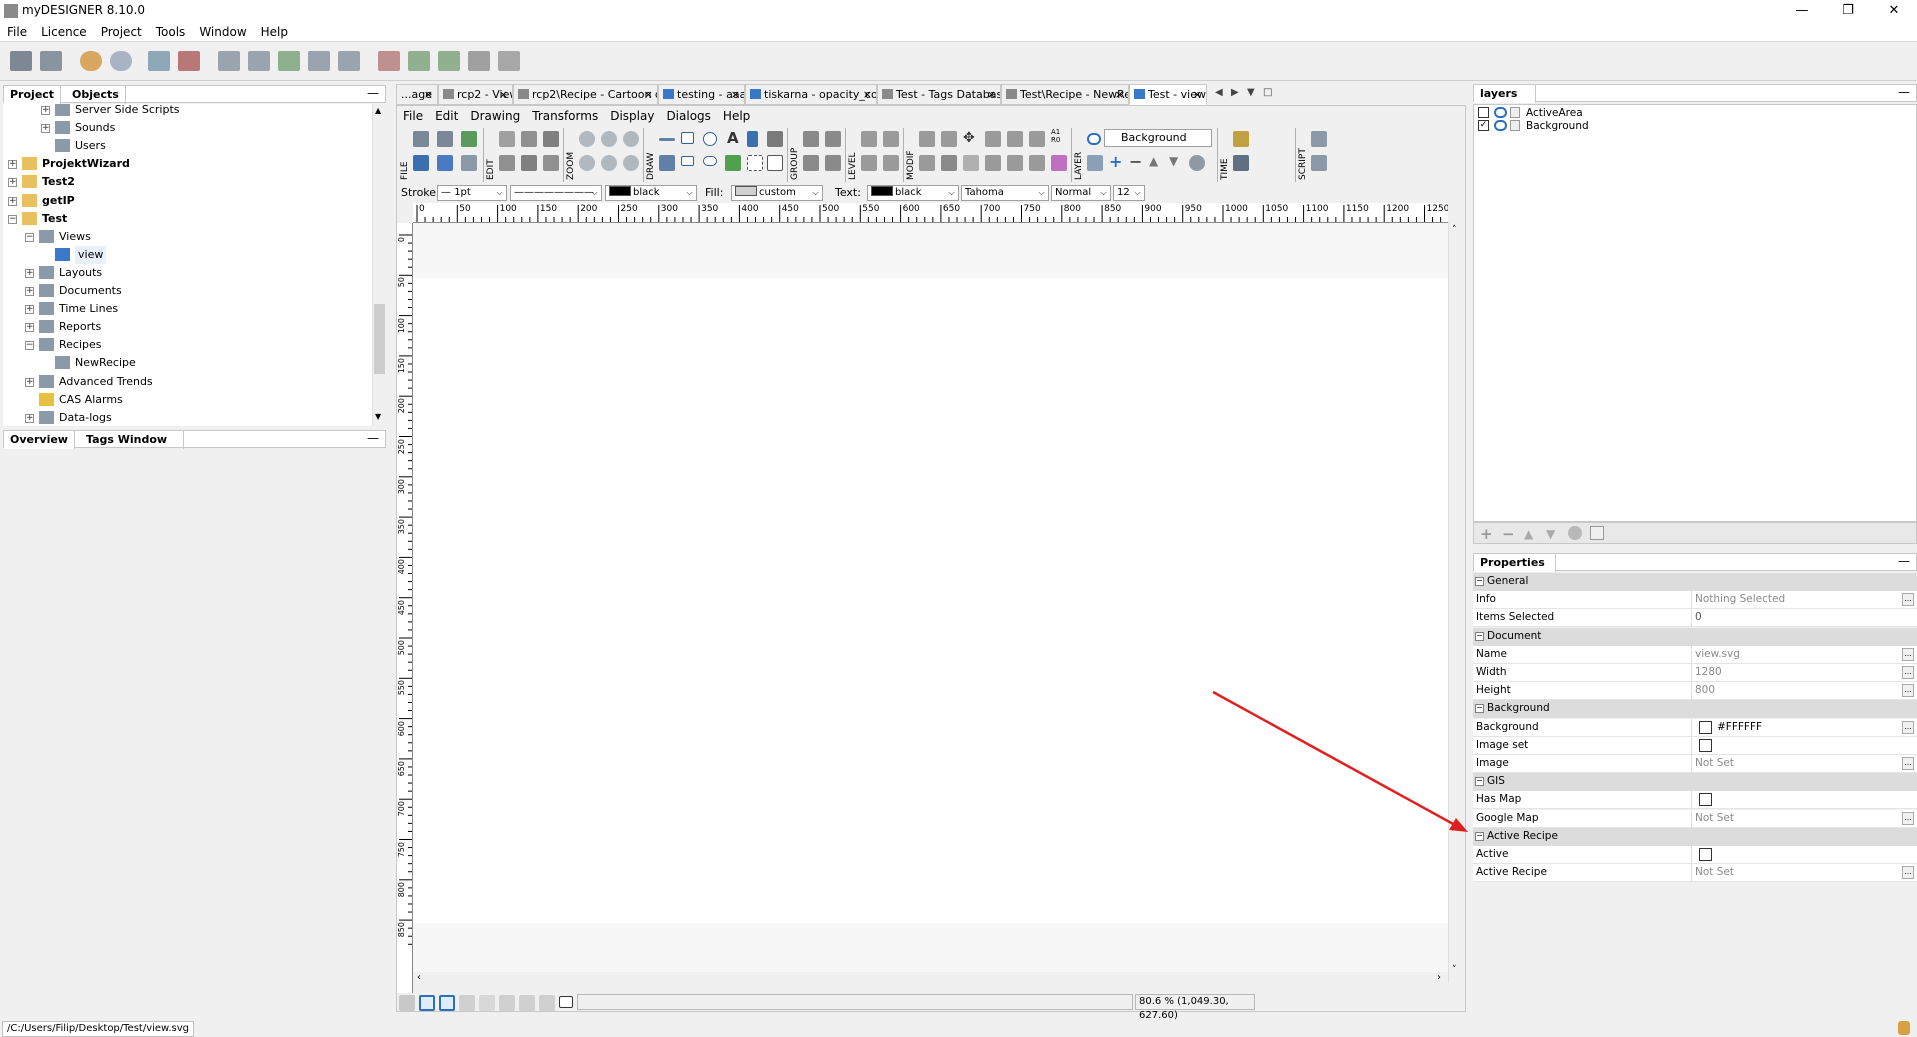  Describe the element at coordinates (1267, 92) in the screenshot. I see `maximize-icon: □` at that location.